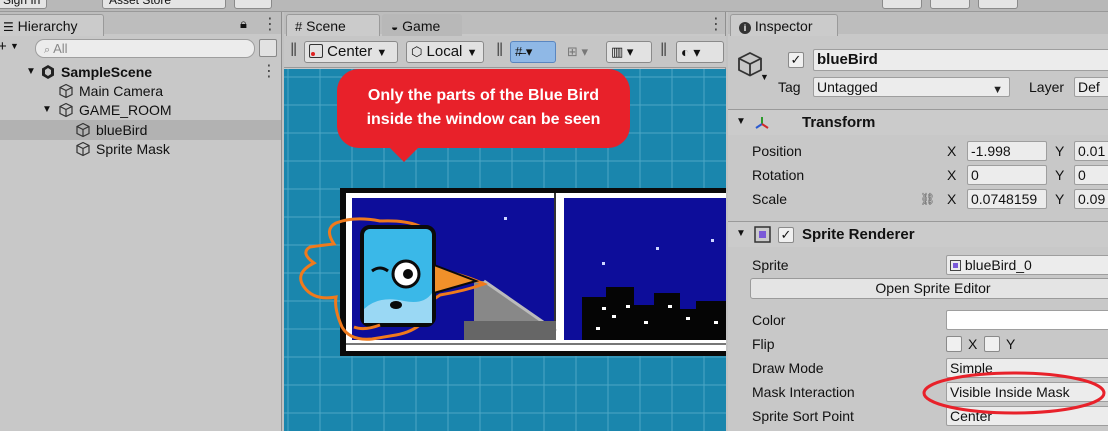 This screenshot has height=431, width=1108. I want to click on grid-snap-icon: #̶ ▾, so click(524, 51).